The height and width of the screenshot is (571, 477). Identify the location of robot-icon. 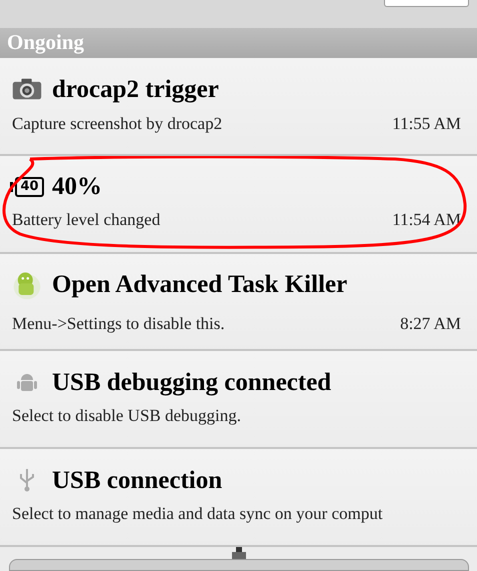
(27, 383).